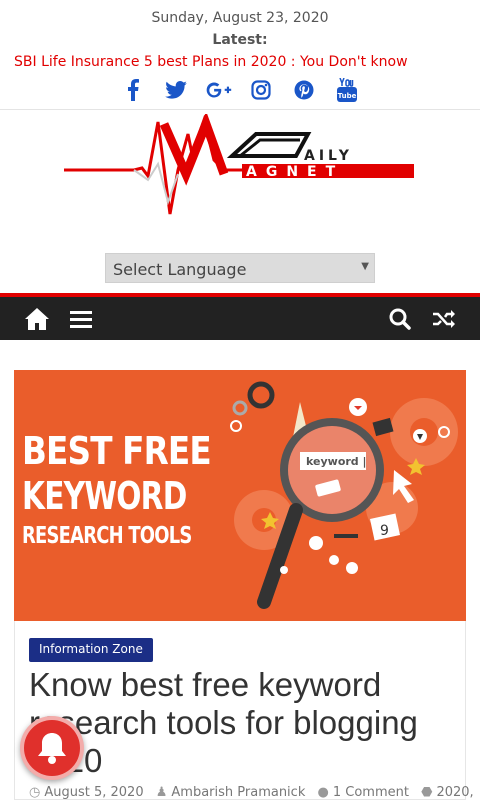  What do you see at coordinates (454, 792) in the screenshot?
I see `post-tag: 2020,` at bounding box center [454, 792].